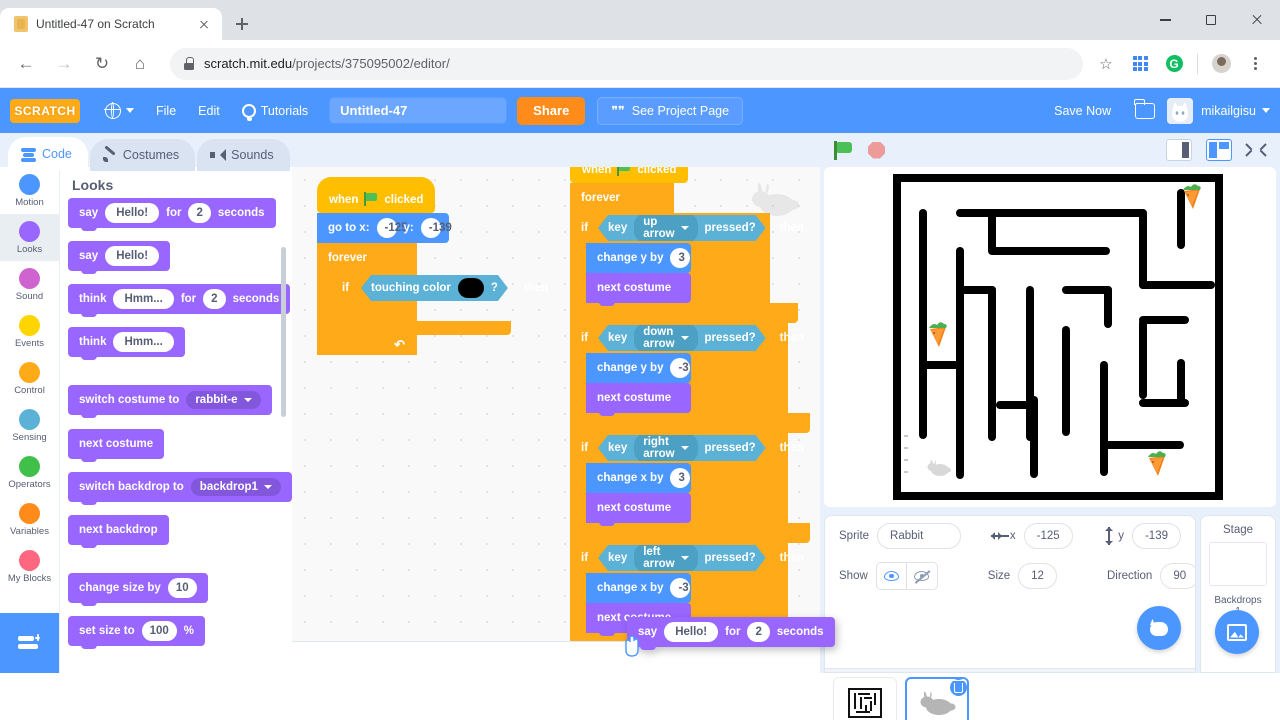 This screenshot has height=720, width=1280. What do you see at coordinates (1266, 110) in the screenshot?
I see `user-caret-down-icon` at bounding box center [1266, 110].